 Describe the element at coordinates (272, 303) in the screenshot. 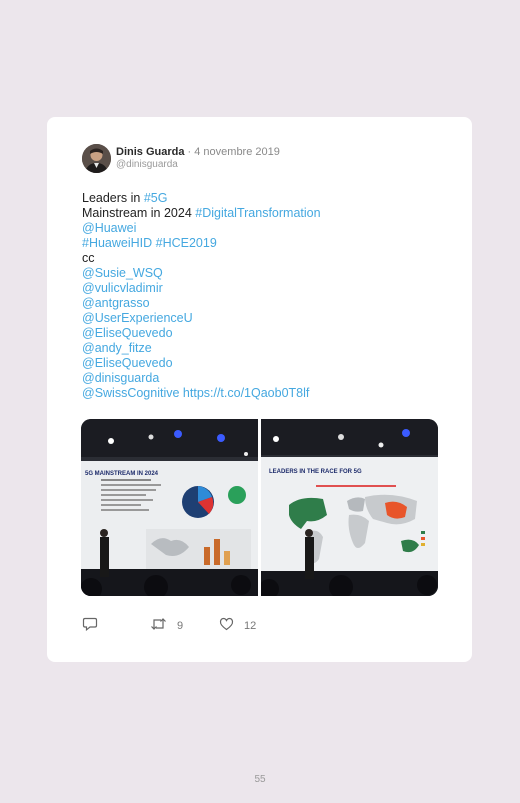

I see `tweet-line: @antgrasso` at that location.